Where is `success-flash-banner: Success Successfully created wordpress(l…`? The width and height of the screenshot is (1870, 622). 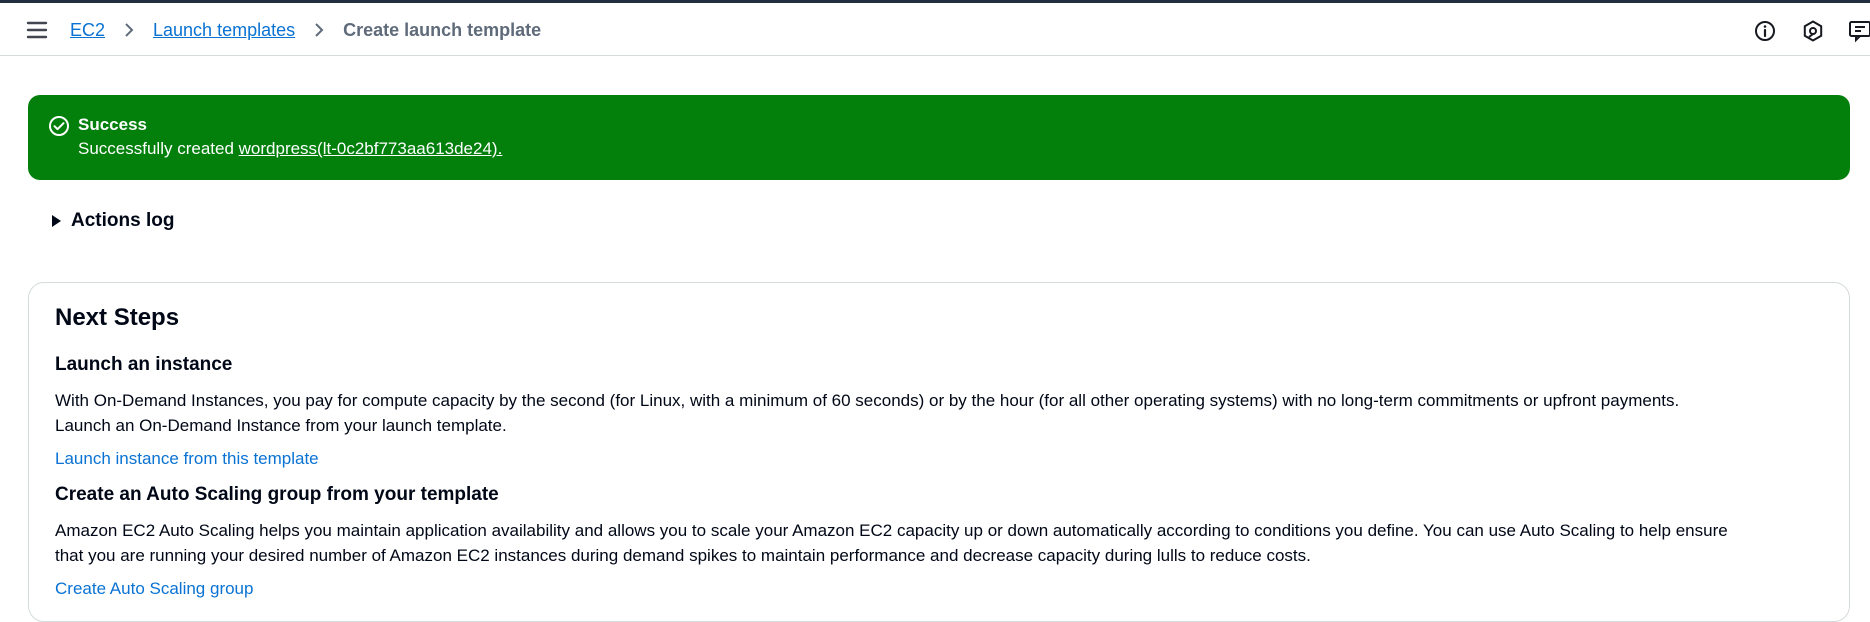
success-flash-banner: Success Successfully created wordpress(l… is located at coordinates (939, 137).